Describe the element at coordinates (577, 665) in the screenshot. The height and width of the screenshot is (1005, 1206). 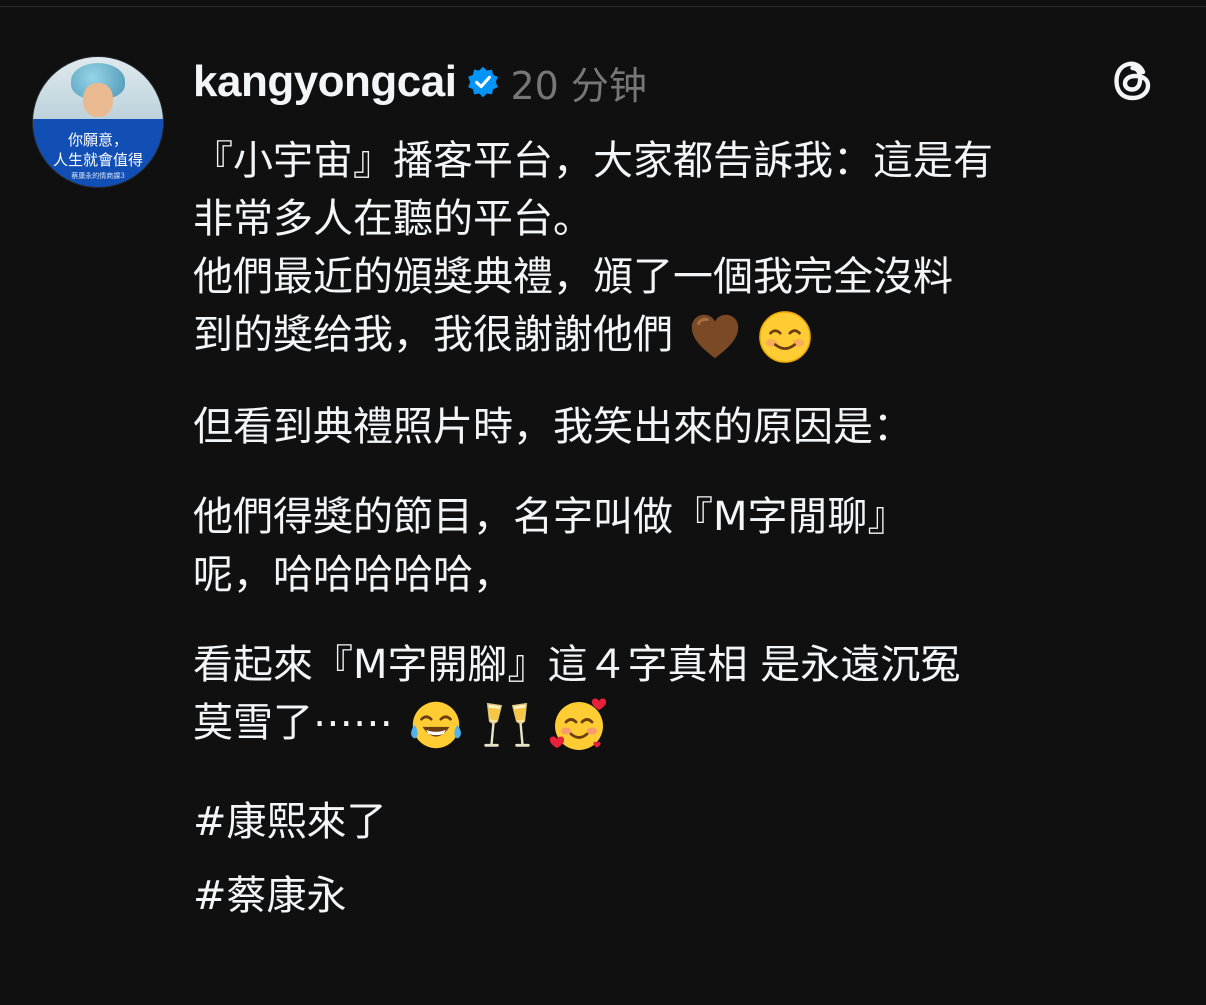
I see `post-text-line: 看起來『M字開腳』這４字真相 是永遠沉冤` at that location.